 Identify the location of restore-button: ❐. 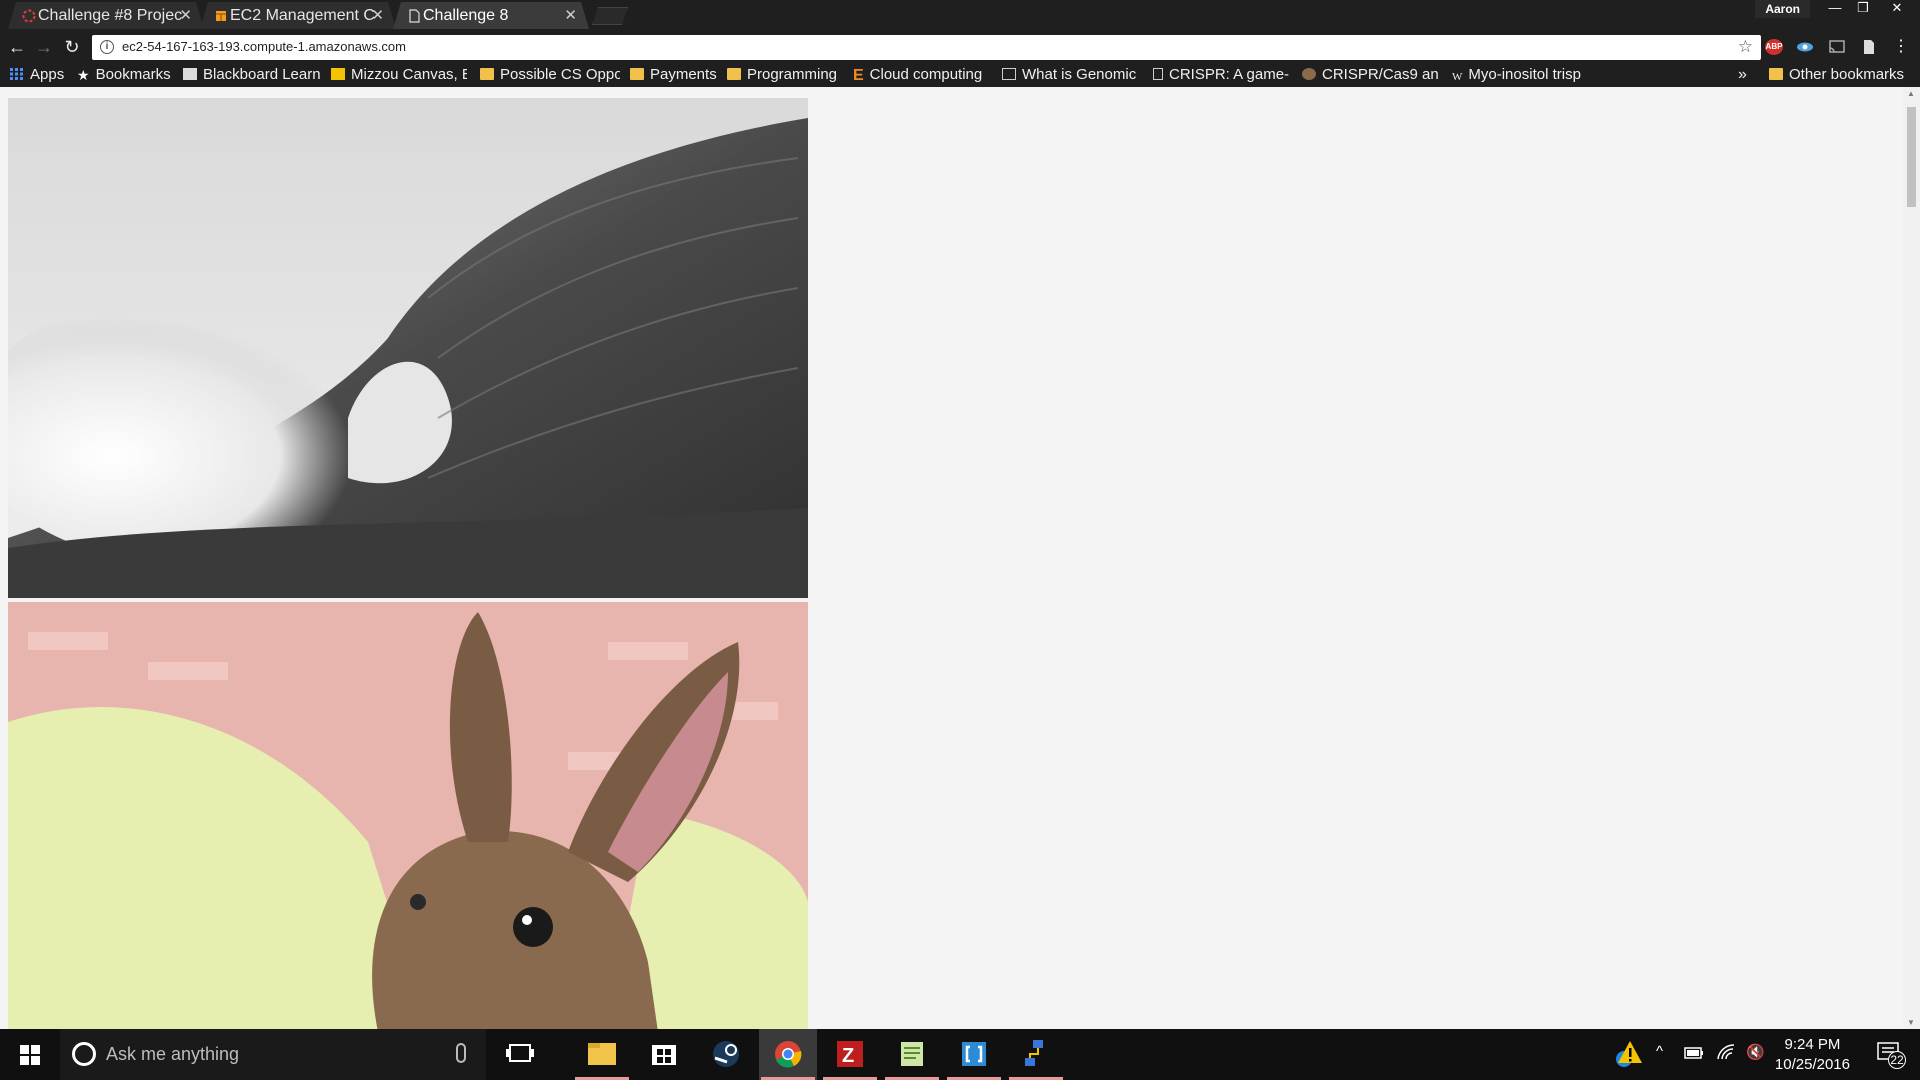
(1863, 9).